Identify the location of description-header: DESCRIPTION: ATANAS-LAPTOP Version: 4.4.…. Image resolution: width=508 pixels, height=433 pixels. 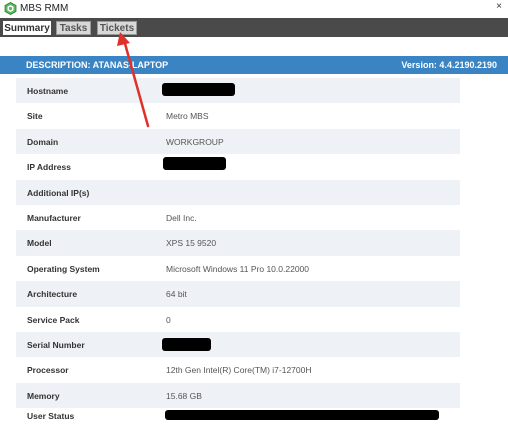
(254, 65).